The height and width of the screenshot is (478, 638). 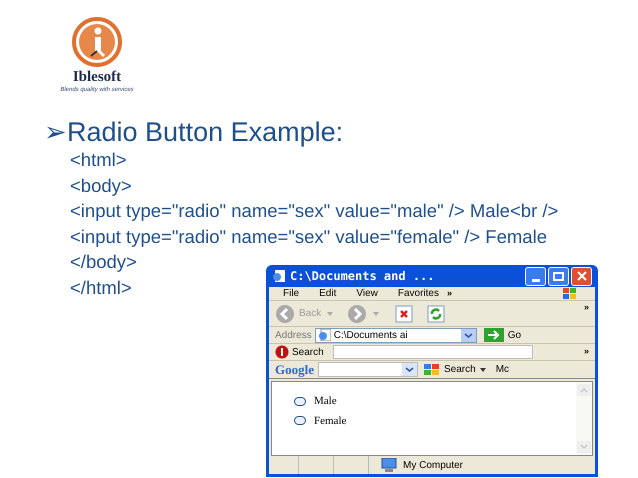 I want to click on toolbar-overflow: », so click(x=586, y=307).